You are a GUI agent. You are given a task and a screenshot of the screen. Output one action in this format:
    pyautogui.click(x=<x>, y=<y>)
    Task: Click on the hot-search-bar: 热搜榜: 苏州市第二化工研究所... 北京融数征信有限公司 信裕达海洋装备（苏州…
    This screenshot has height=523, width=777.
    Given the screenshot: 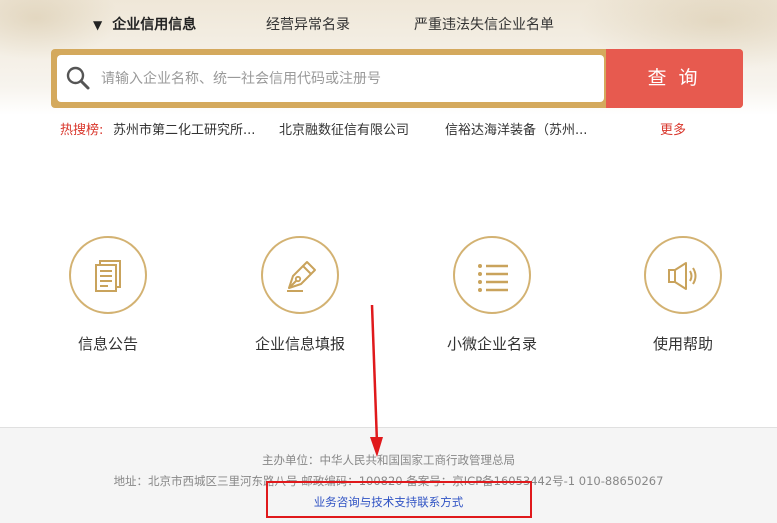 What is the action you would take?
    pyautogui.click(x=410, y=129)
    